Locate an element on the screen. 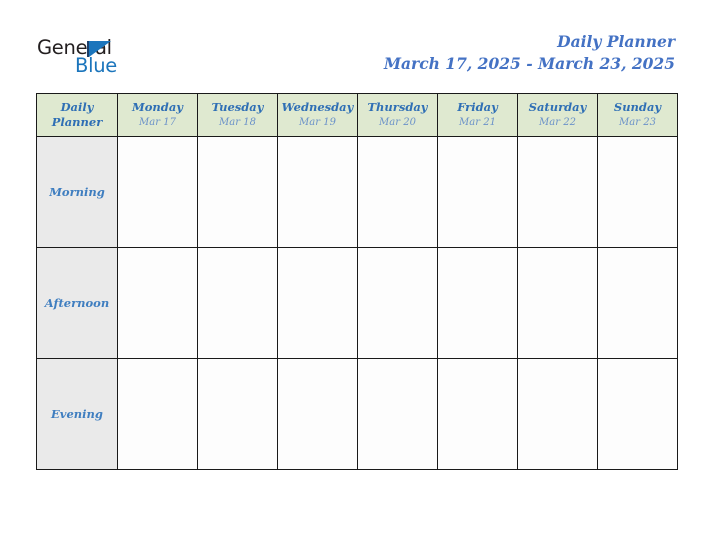 The width and height of the screenshot is (712, 550). slot-evening-friday is located at coordinates (477, 414).